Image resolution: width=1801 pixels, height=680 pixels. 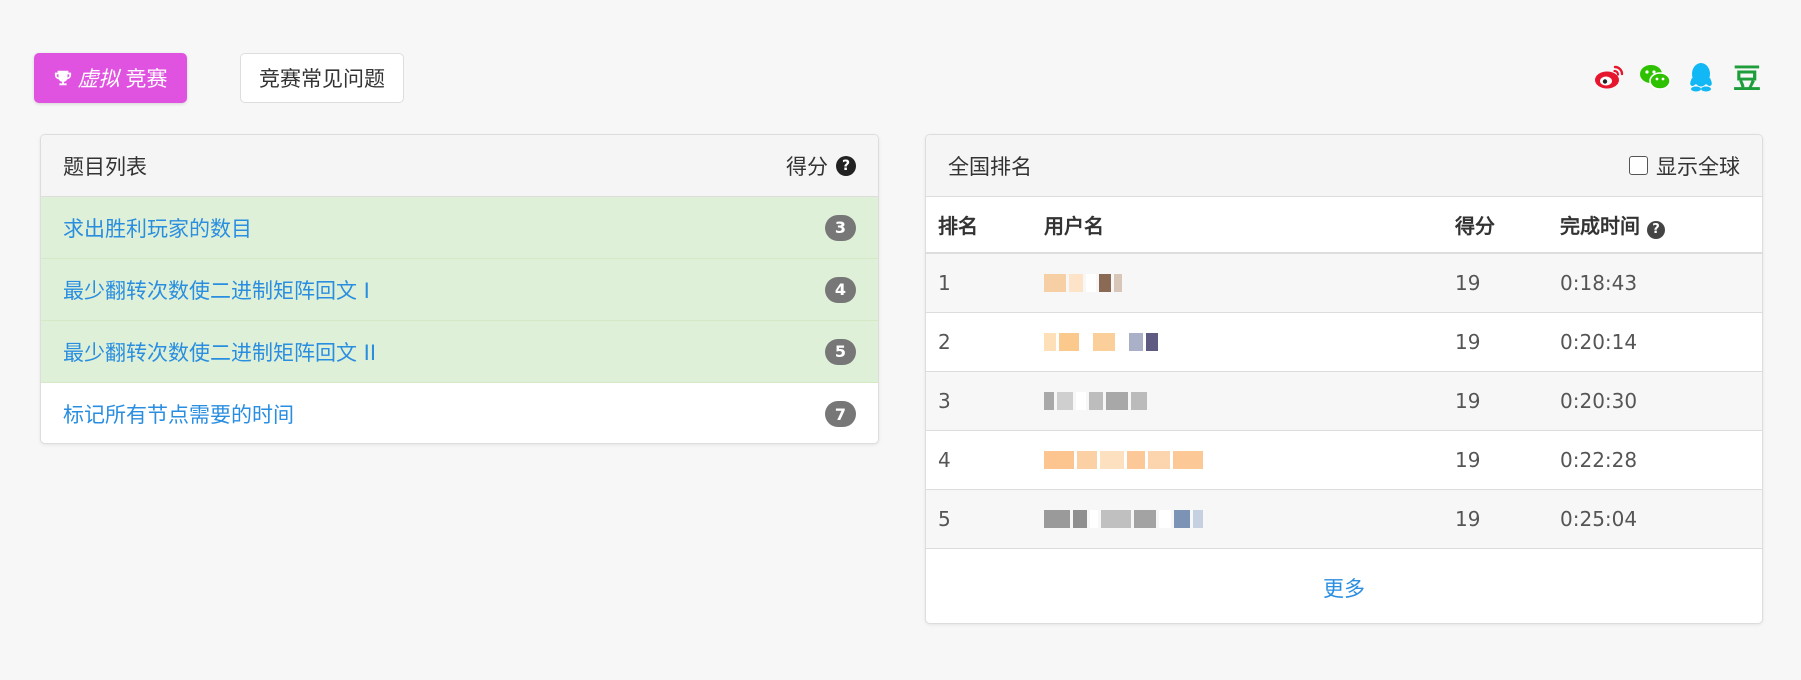 What do you see at coordinates (990, 166) in the screenshot?
I see `ranking-title: 全国排名` at bounding box center [990, 166].